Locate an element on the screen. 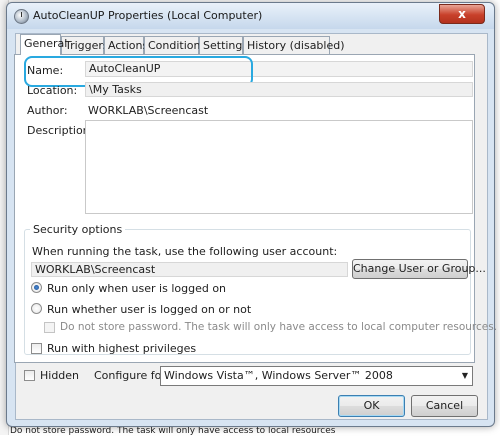 This screenshot has height=436, width=500. tab-general: General is located at coordinates (43, 44).